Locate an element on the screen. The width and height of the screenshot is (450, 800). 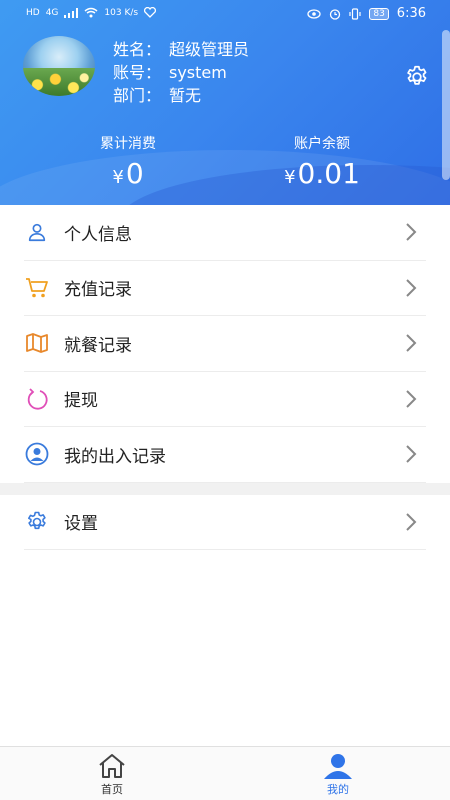
balance-value: 0.01 is located at coordinates (328, 173).